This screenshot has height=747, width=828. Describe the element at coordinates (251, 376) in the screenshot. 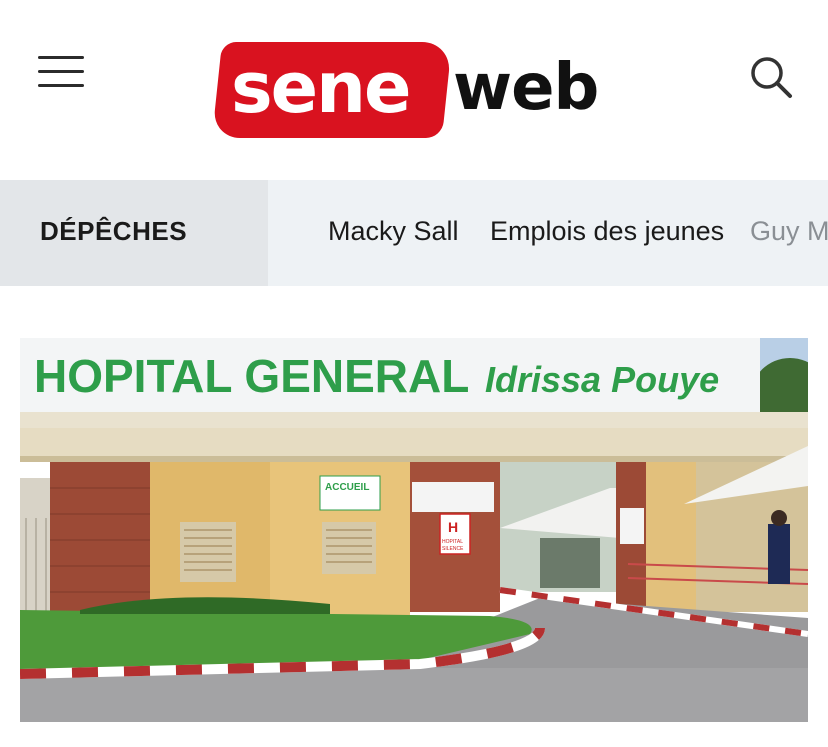

I see `sign-main-text: HOPITAL GENERAL` at that location.